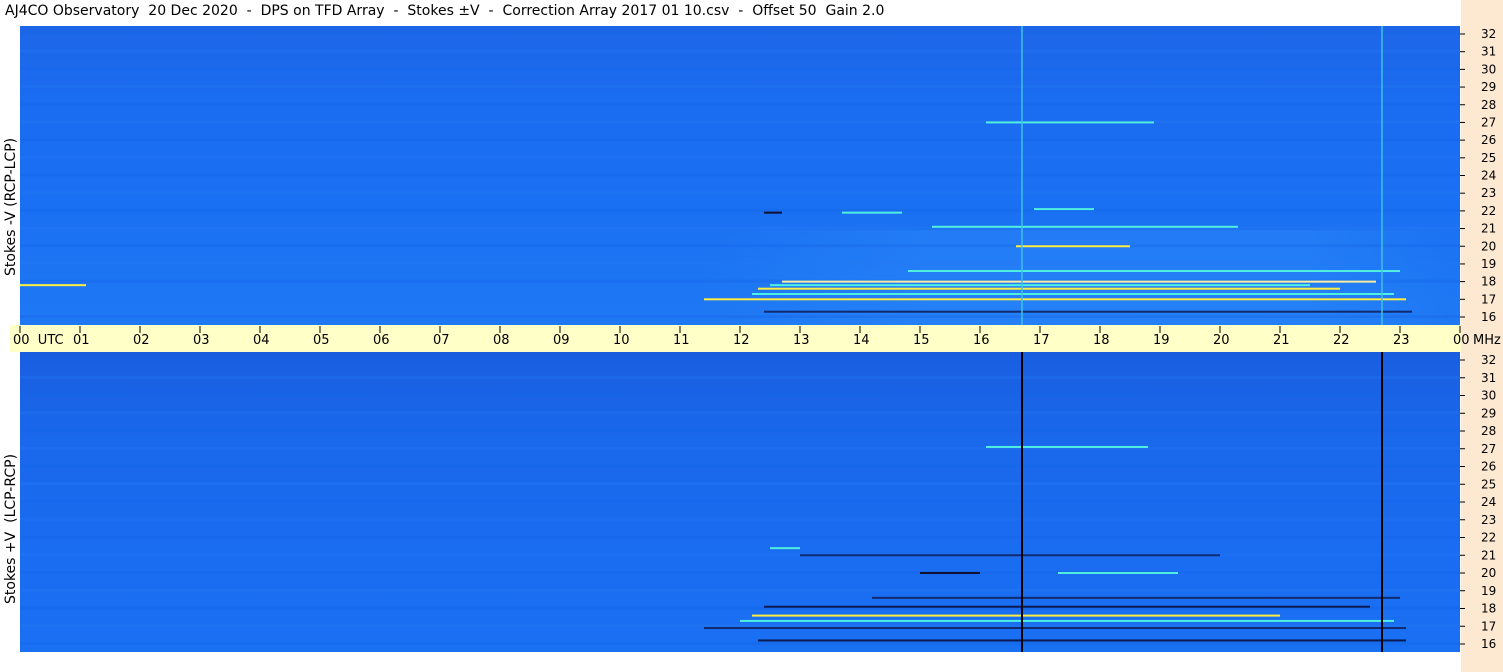 This screenshot has height=672, width=1503. Describe the element at coordinates (501, 340) in the screenshot. I see `hour-tick-label: 08` at that location.